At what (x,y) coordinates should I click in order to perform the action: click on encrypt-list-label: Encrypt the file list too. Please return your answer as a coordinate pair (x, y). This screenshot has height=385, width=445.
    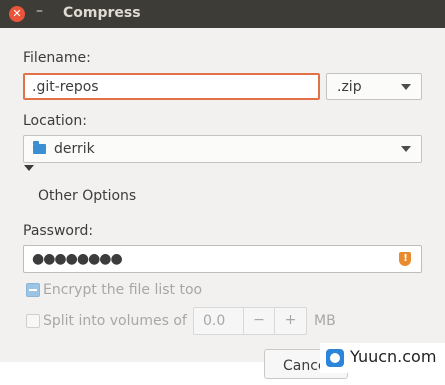
    Looking at the image, I should click on (123, 290).